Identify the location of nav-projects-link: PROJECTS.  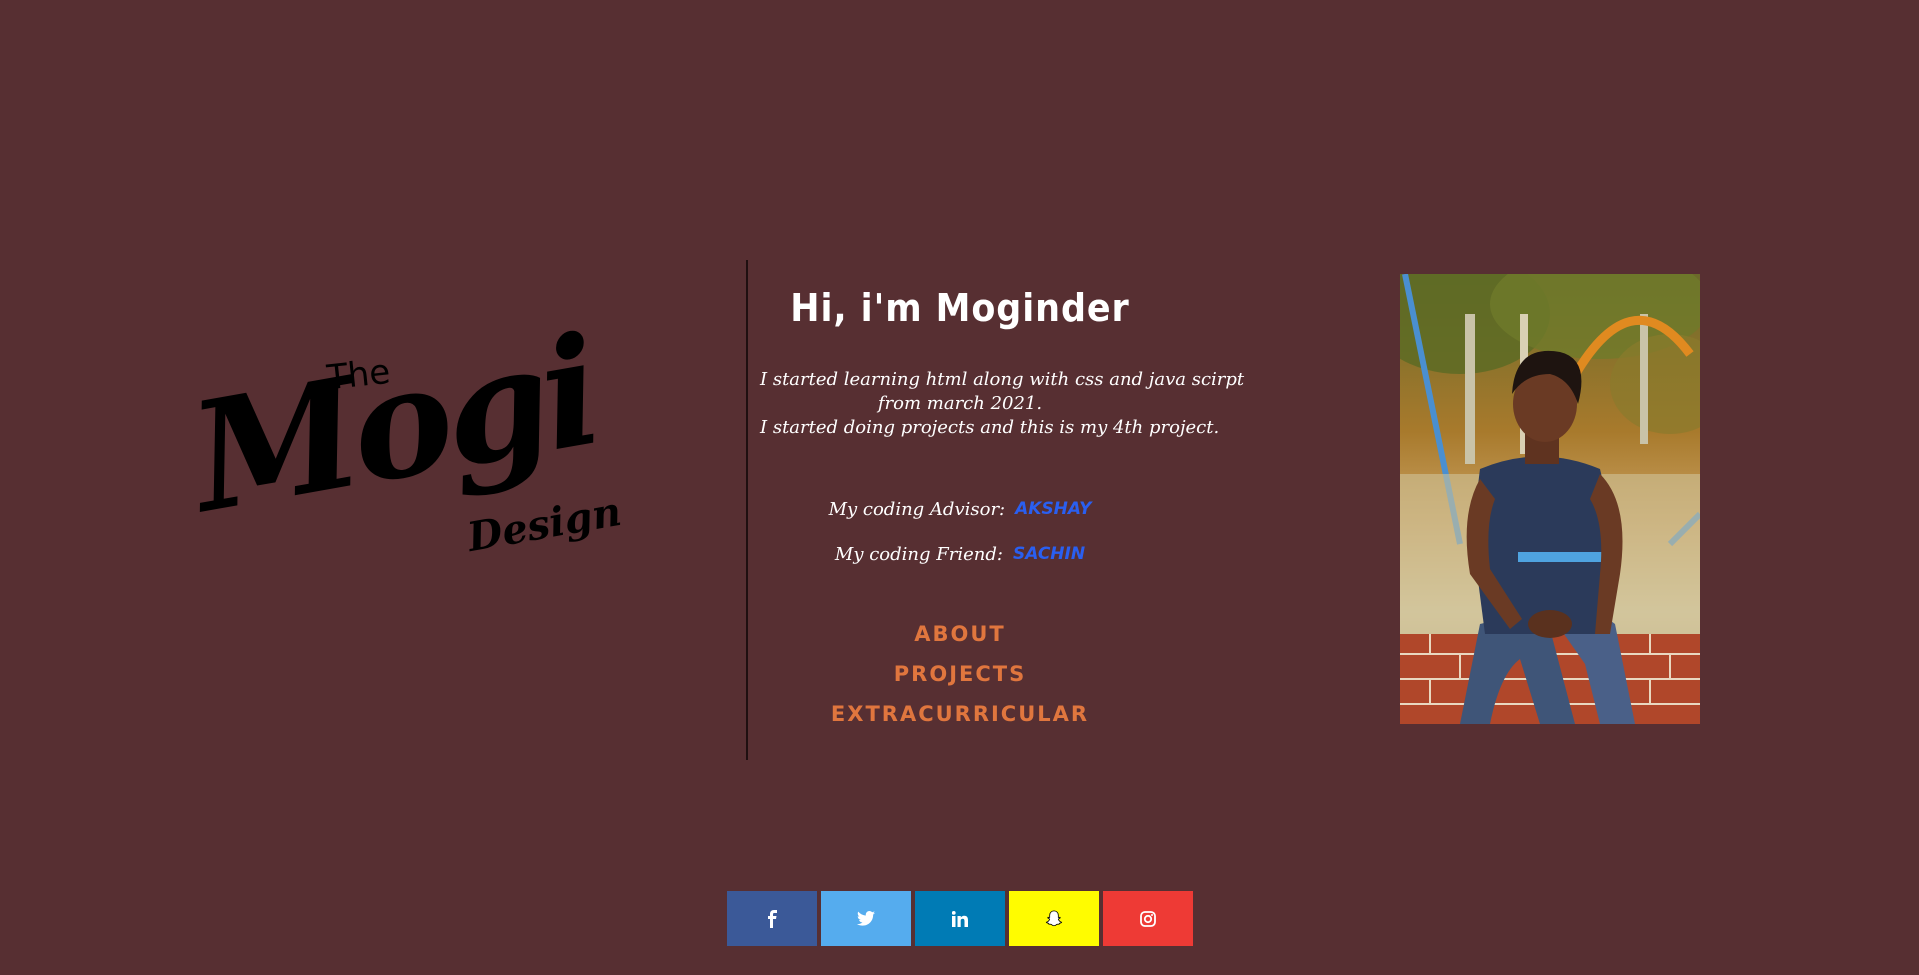
(960, 674).